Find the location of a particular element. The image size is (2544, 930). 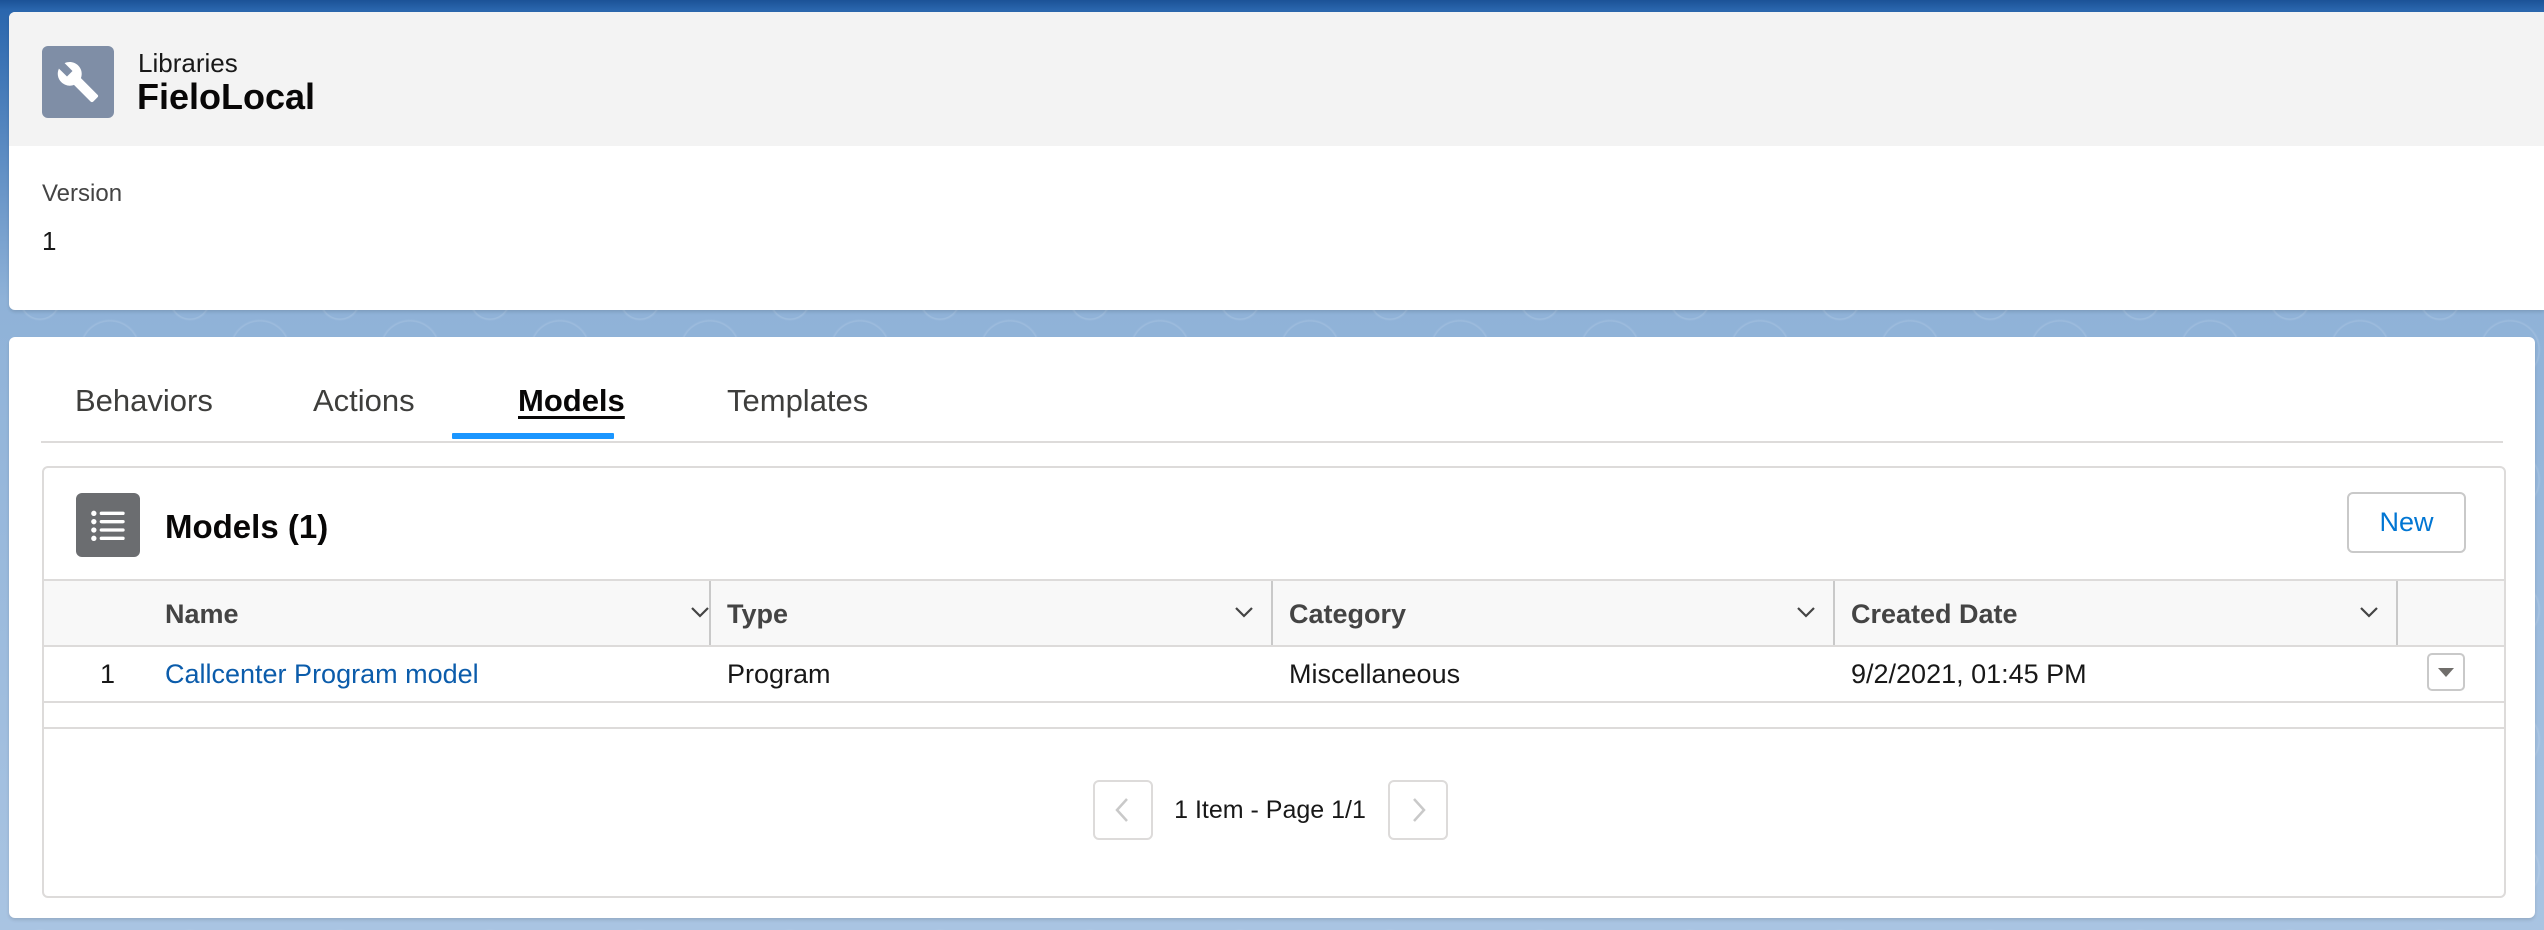

version-field-label: Version is located at coordinates (82, 193).